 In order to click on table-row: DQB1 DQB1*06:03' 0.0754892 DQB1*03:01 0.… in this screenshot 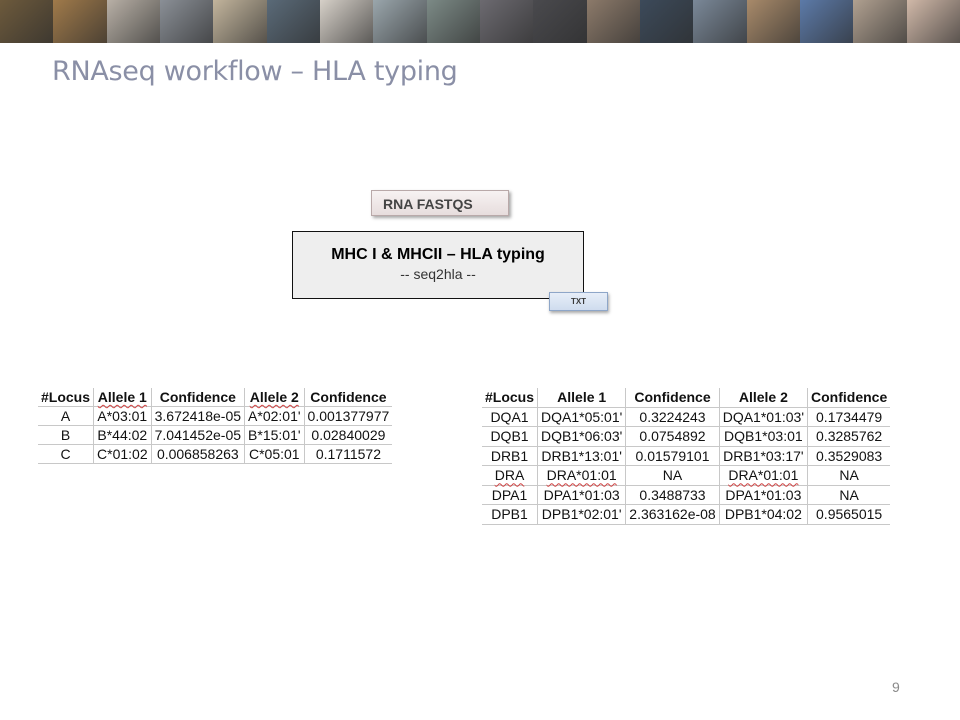, I will do `click(686, 436)`.